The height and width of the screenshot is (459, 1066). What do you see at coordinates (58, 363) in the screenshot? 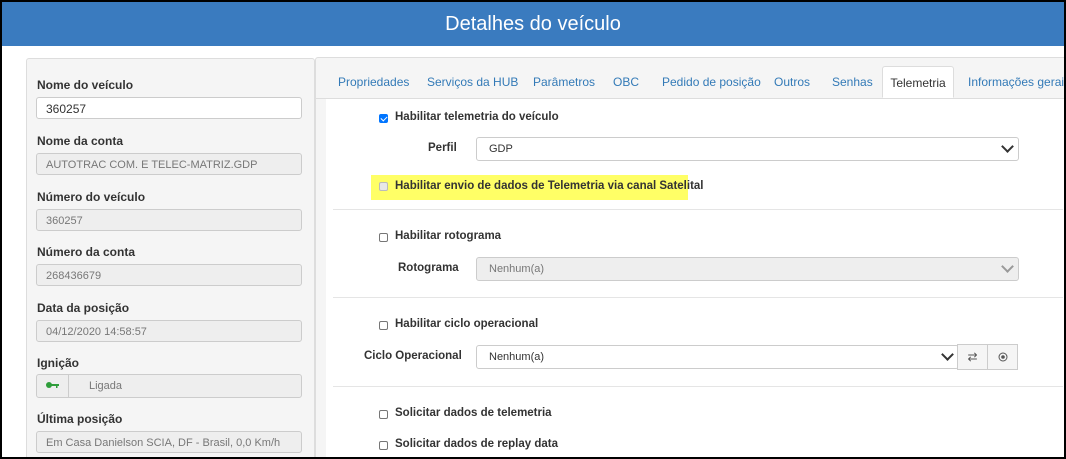
I see `ignicao-label: Ignição` at bounding box center [58, 363].